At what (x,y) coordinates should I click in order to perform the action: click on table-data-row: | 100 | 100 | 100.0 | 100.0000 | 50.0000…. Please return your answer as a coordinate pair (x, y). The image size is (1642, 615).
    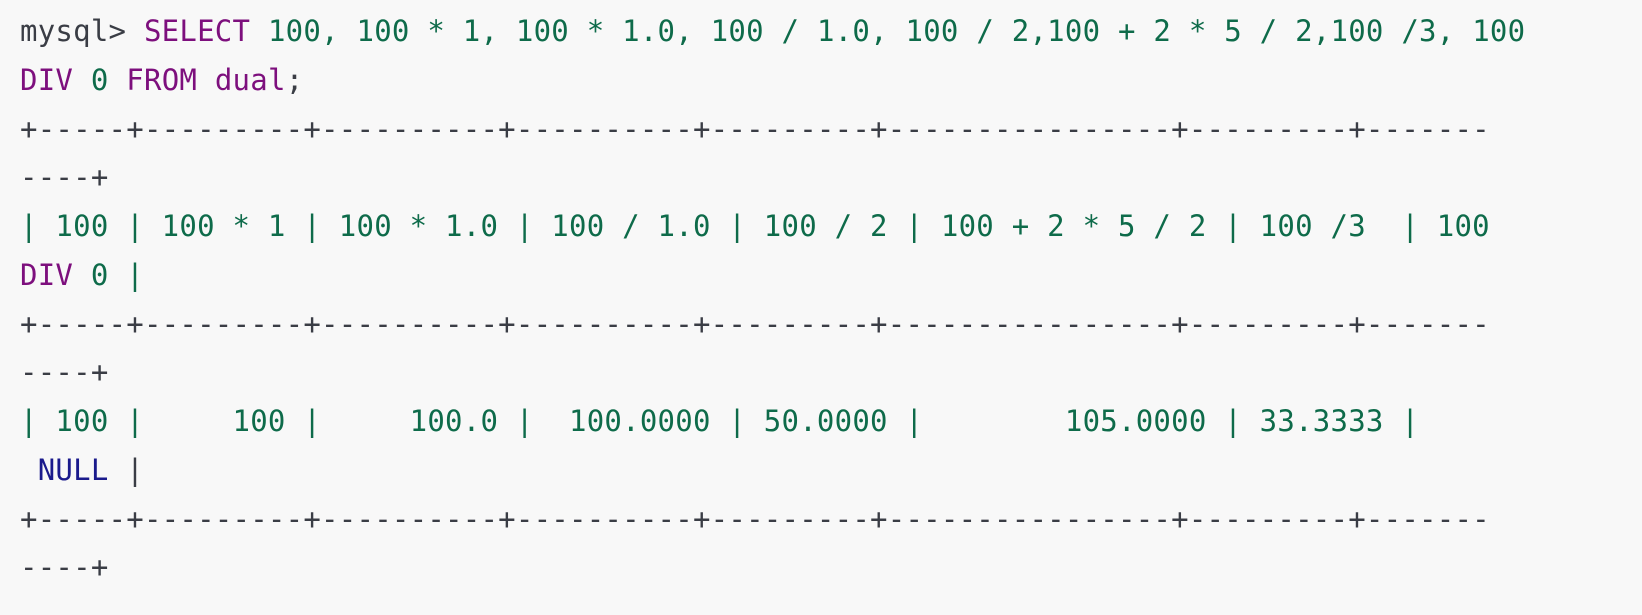
    Looking at the image, I should click on (720, 421).